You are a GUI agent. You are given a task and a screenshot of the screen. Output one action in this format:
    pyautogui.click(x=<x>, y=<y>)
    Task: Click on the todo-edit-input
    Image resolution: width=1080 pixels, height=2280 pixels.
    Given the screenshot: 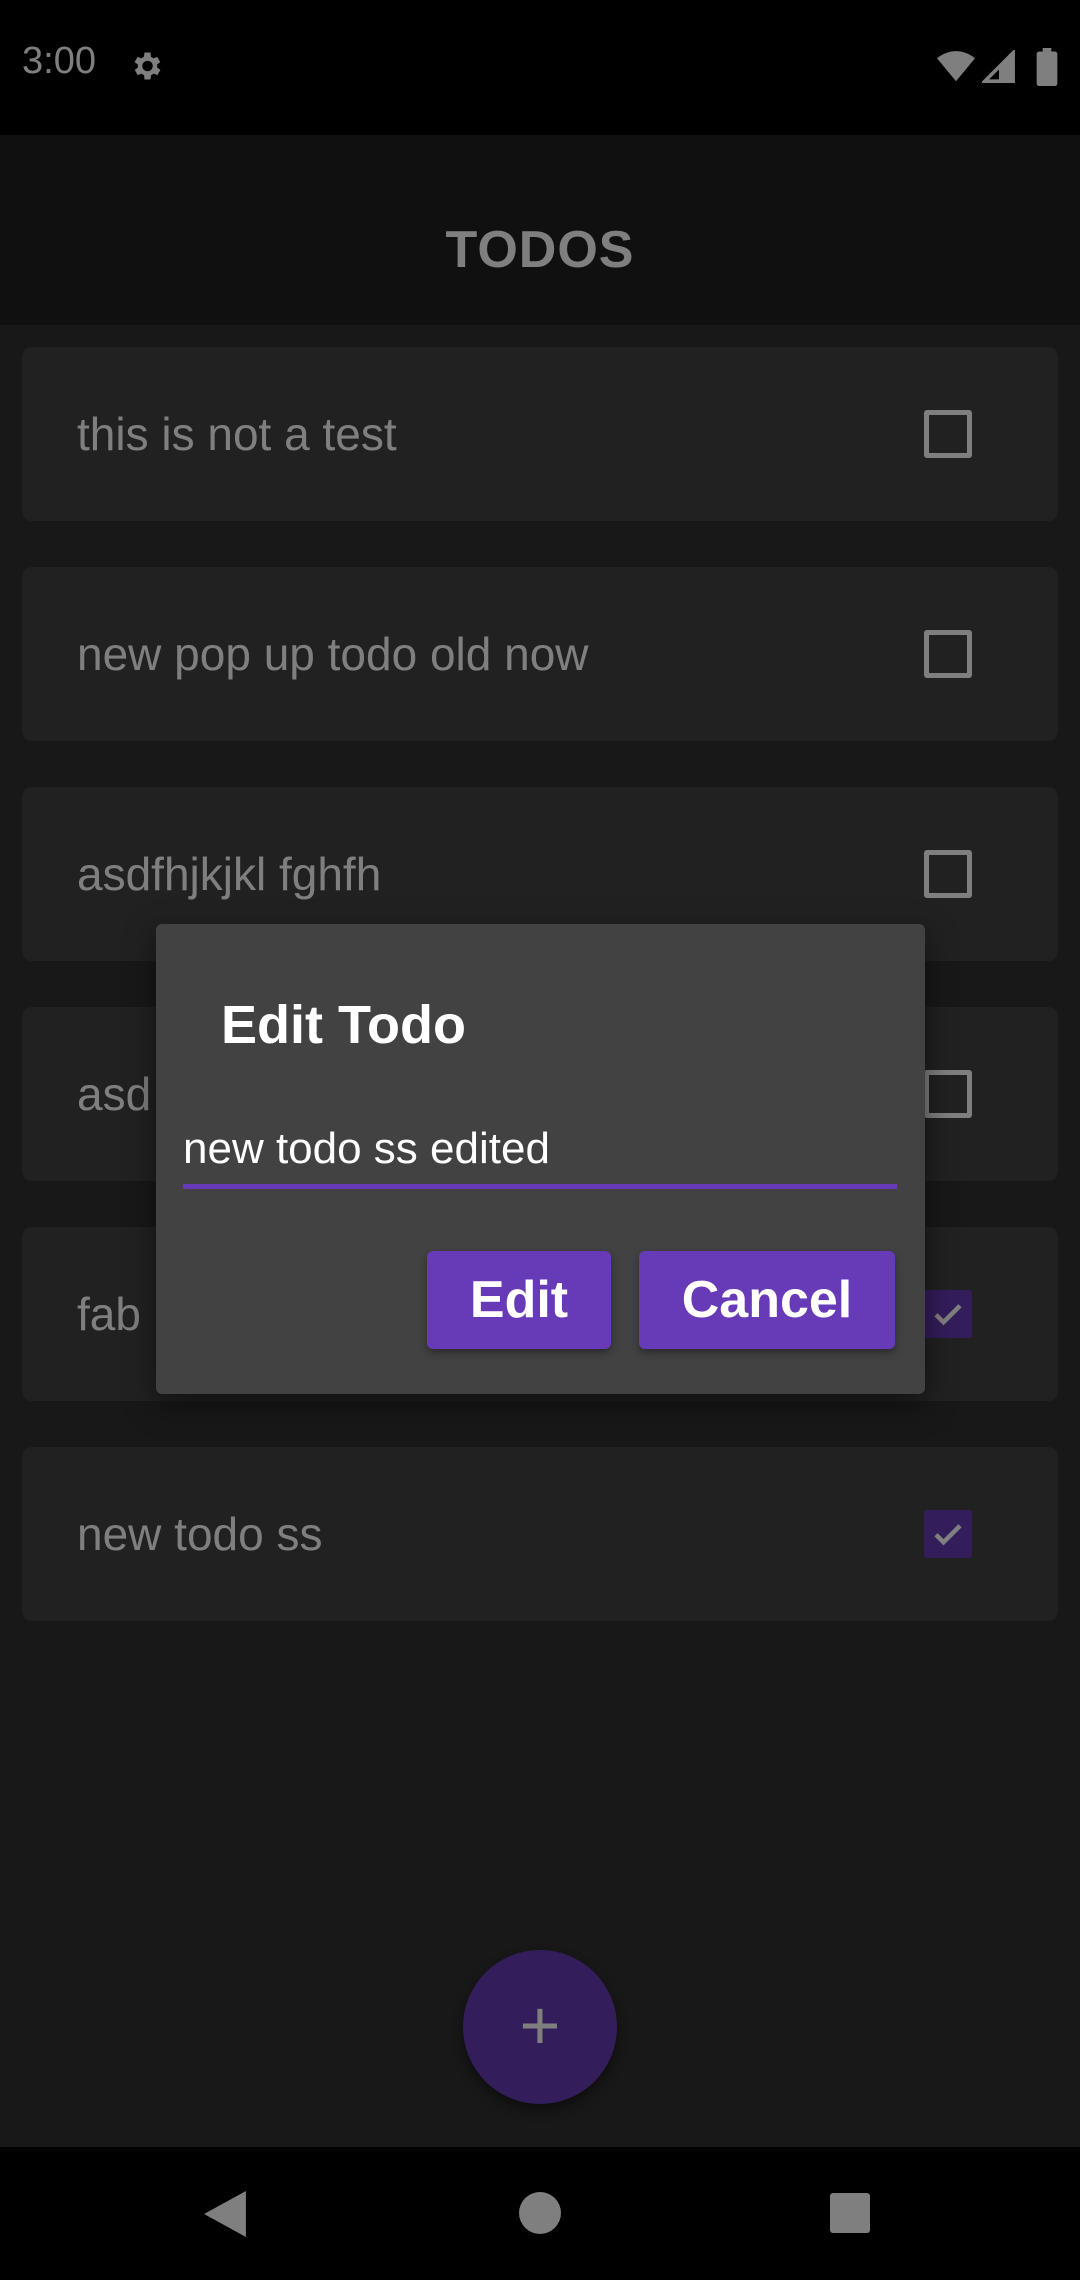 What is the action you would take?
    pyautogui.click(x=540, y=1151)
    